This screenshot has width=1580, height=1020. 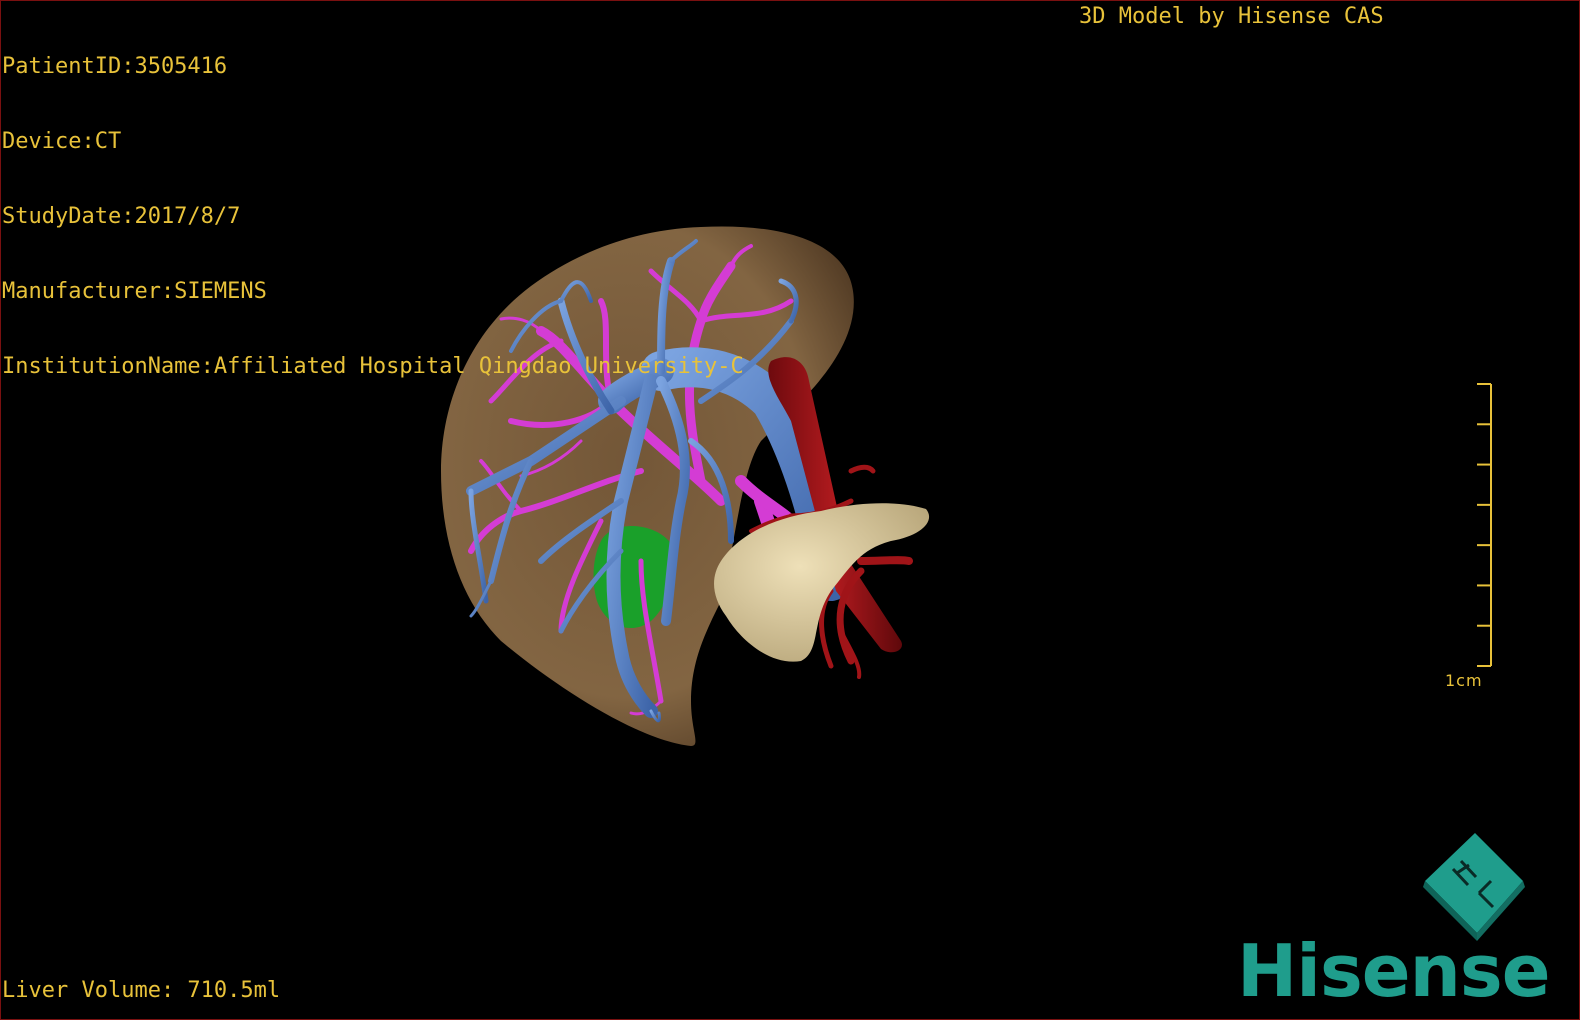 I want to click on scale-bar, so click(x=1484, y=525).